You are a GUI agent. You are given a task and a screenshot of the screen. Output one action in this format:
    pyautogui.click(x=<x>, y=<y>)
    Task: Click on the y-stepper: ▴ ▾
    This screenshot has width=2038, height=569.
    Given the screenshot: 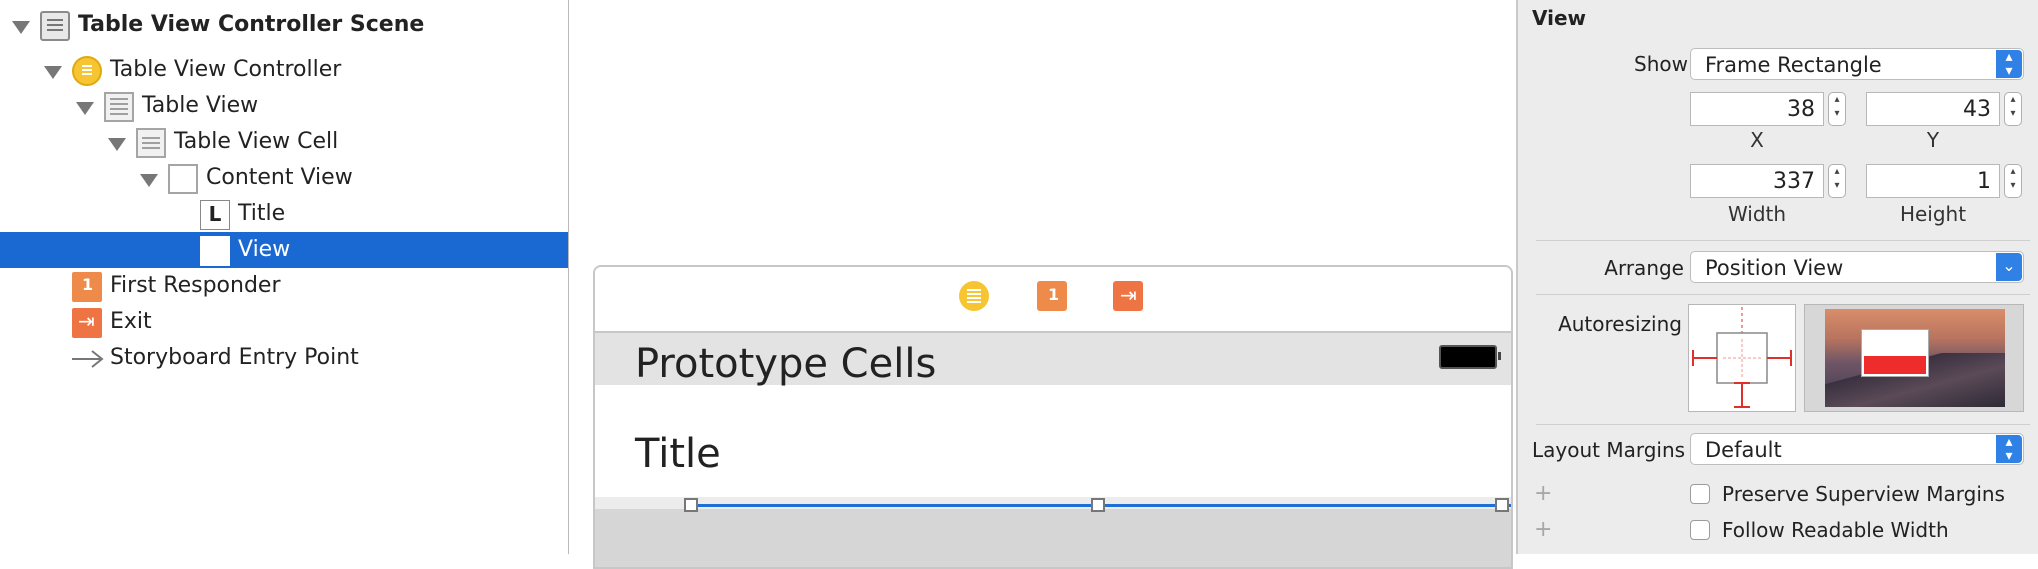 What is the action you would take?
    pyautogui.click(x=2013, y=109)
    